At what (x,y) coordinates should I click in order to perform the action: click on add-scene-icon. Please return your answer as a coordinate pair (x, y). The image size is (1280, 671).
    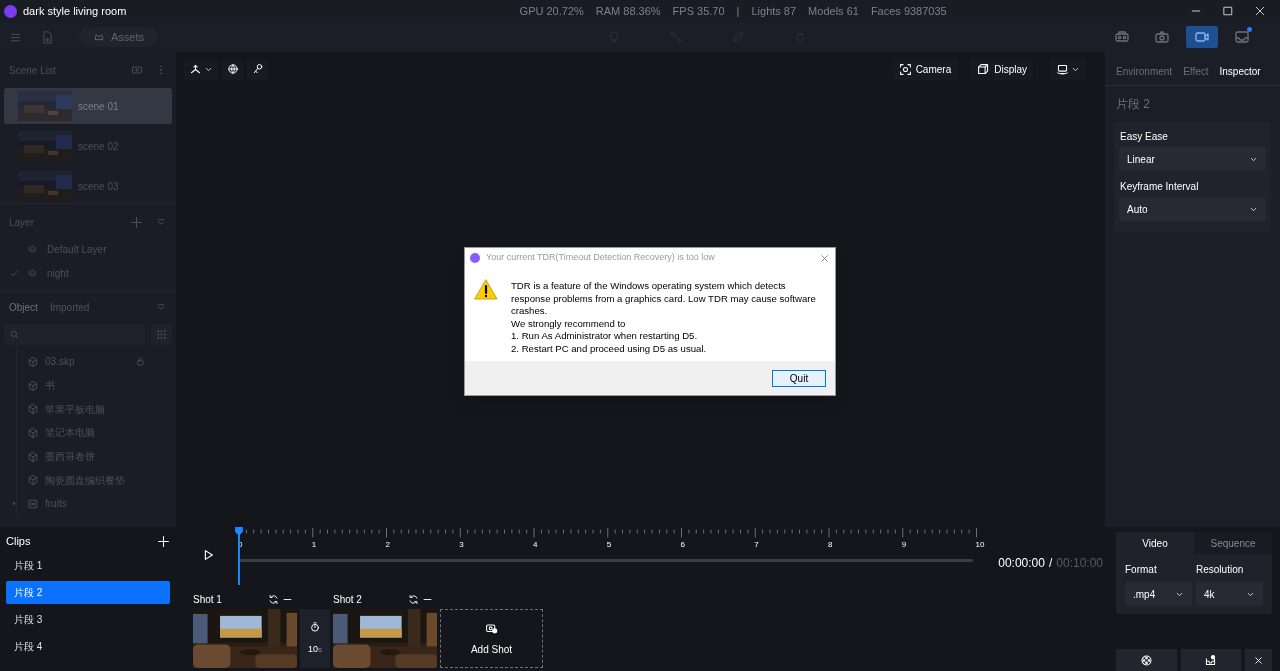
    Looking at the image, I should click on (137, 70).